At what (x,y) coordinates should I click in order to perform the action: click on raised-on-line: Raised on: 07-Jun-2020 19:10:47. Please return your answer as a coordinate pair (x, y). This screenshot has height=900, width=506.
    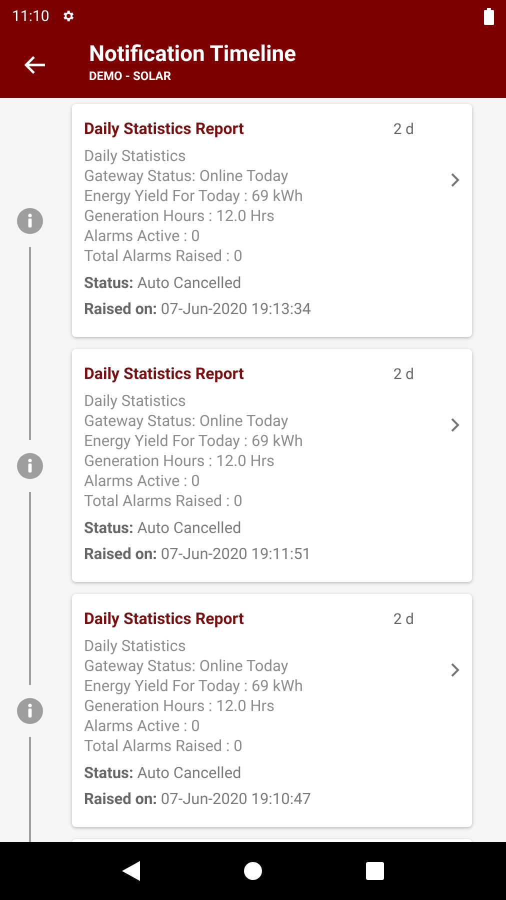
    Looking at the image, I should click on (198, 799).